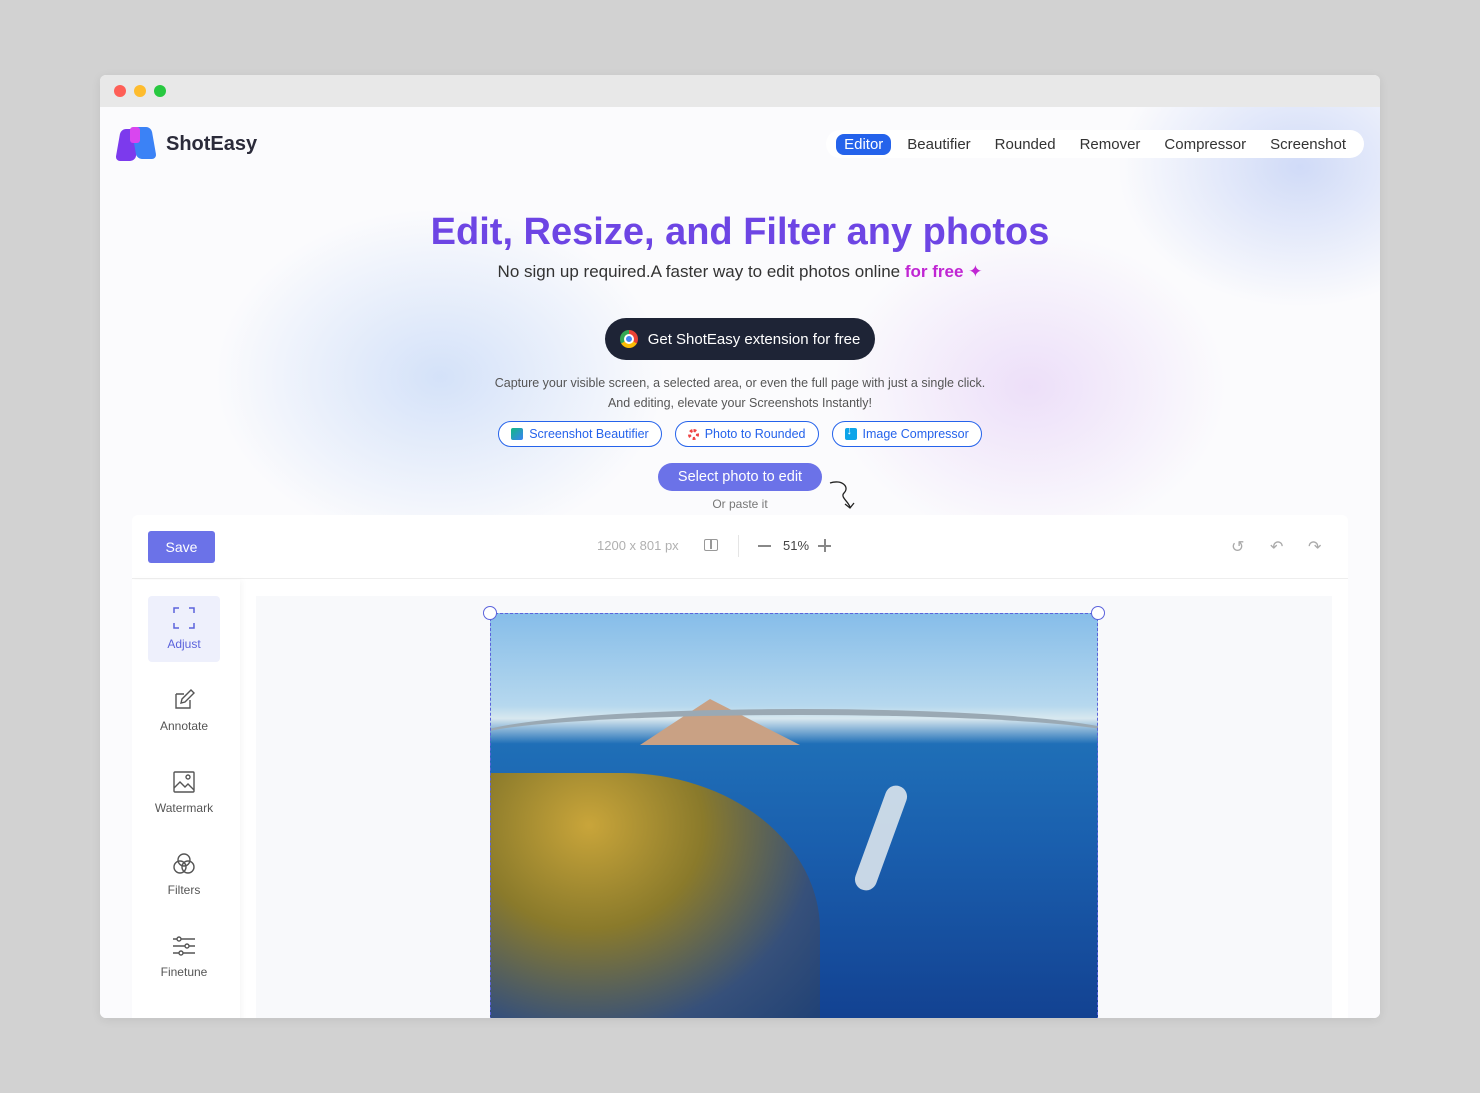  I want to click on photo-to-rounded-link: Photo to Rounded, so click(746, 434).